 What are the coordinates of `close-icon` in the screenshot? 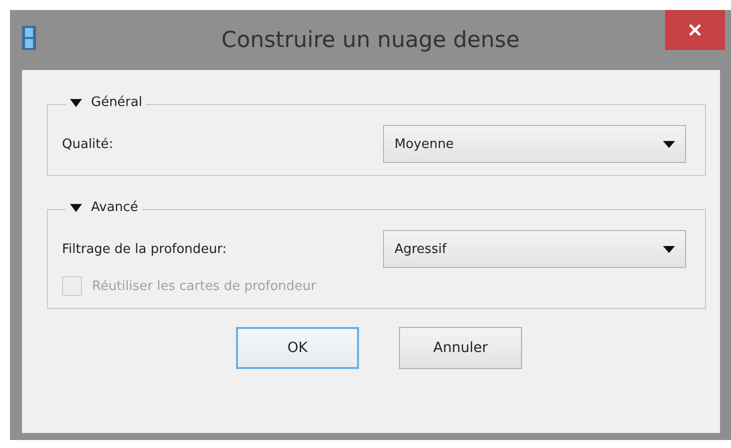 It's located at (695, 30).